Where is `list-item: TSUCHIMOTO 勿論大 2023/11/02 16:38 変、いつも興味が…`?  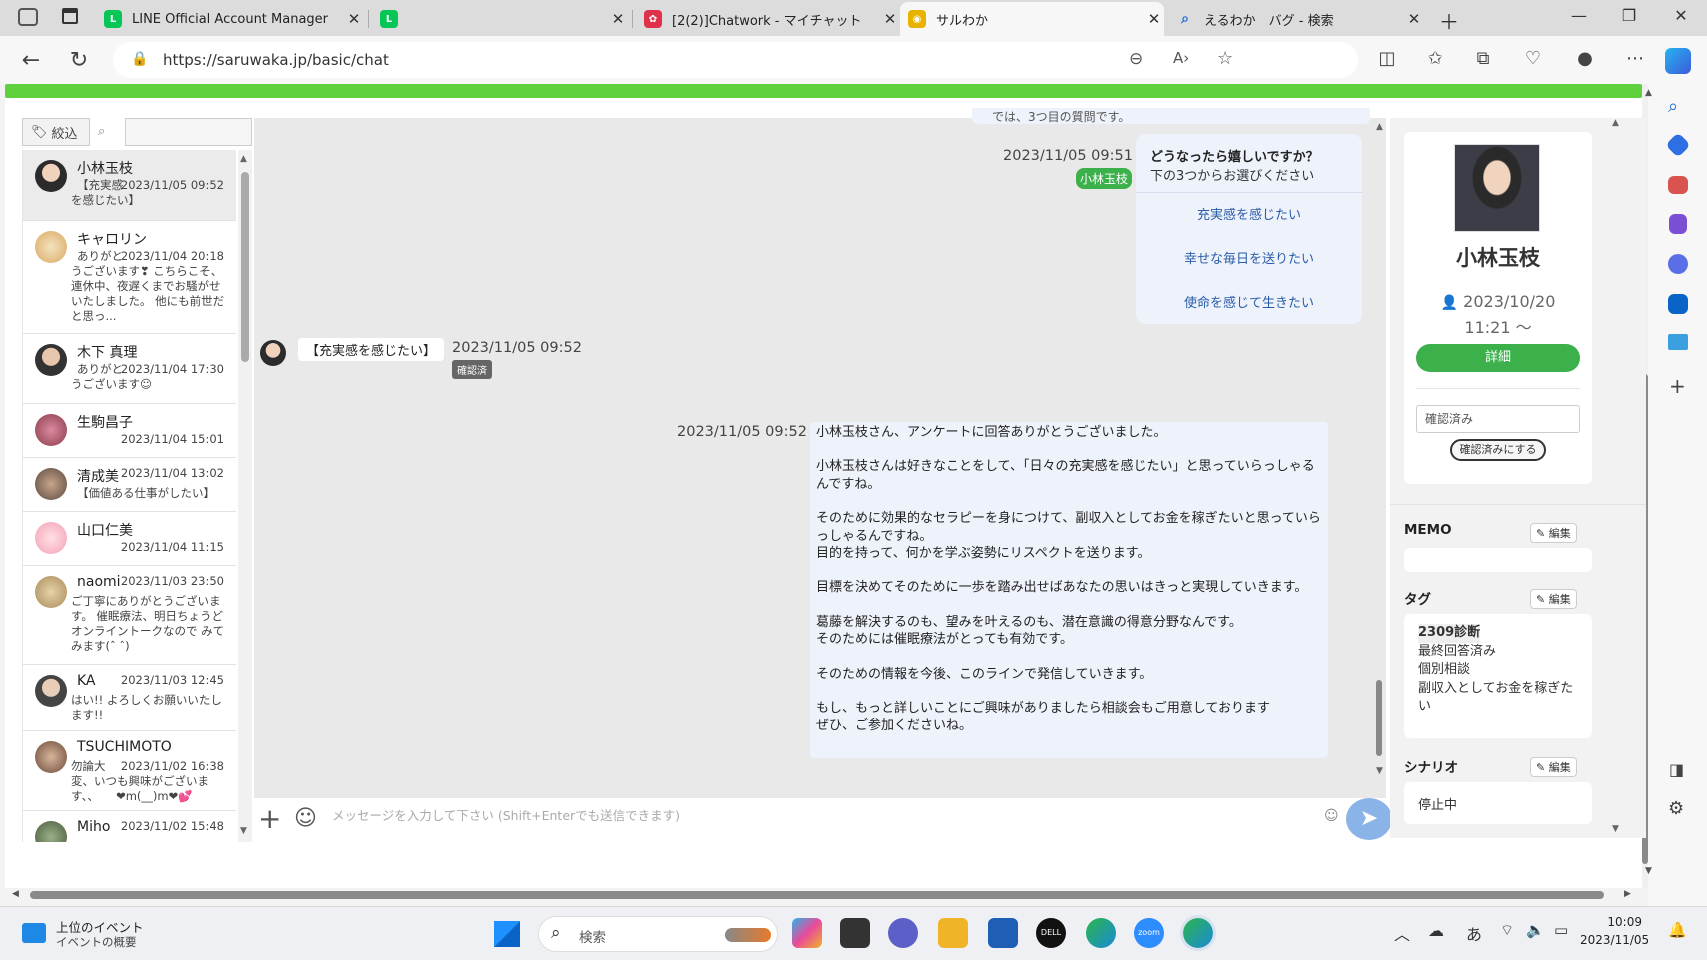
list-item: TSUCHIMOTO 勿論大 2023/11/02 16:38 変、いつも興味が… is located at coordinates (129, 771).